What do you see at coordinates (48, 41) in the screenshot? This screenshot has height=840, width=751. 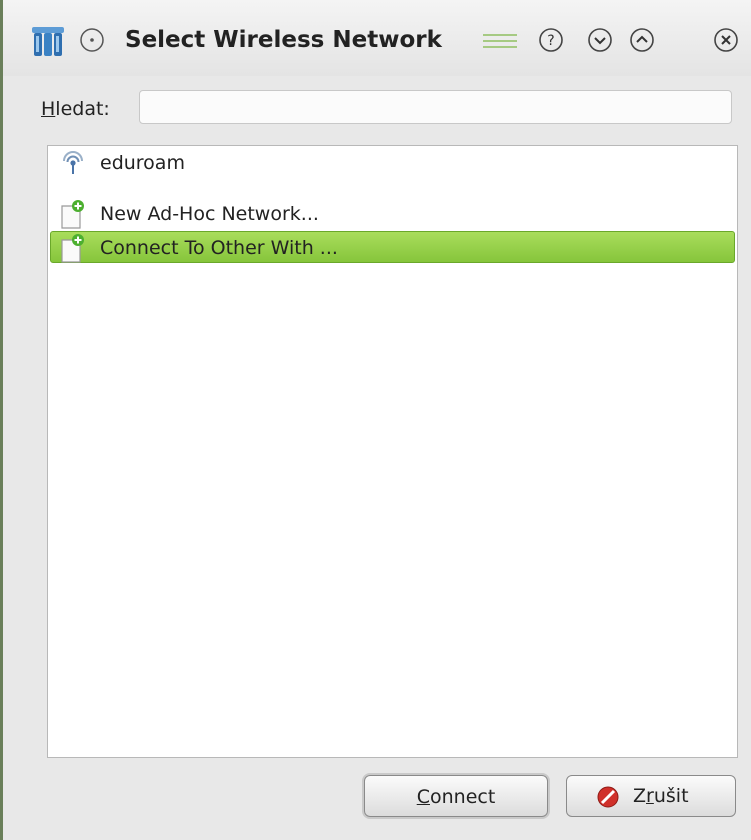 I see `app-icon` at bounding box center [48, 41].